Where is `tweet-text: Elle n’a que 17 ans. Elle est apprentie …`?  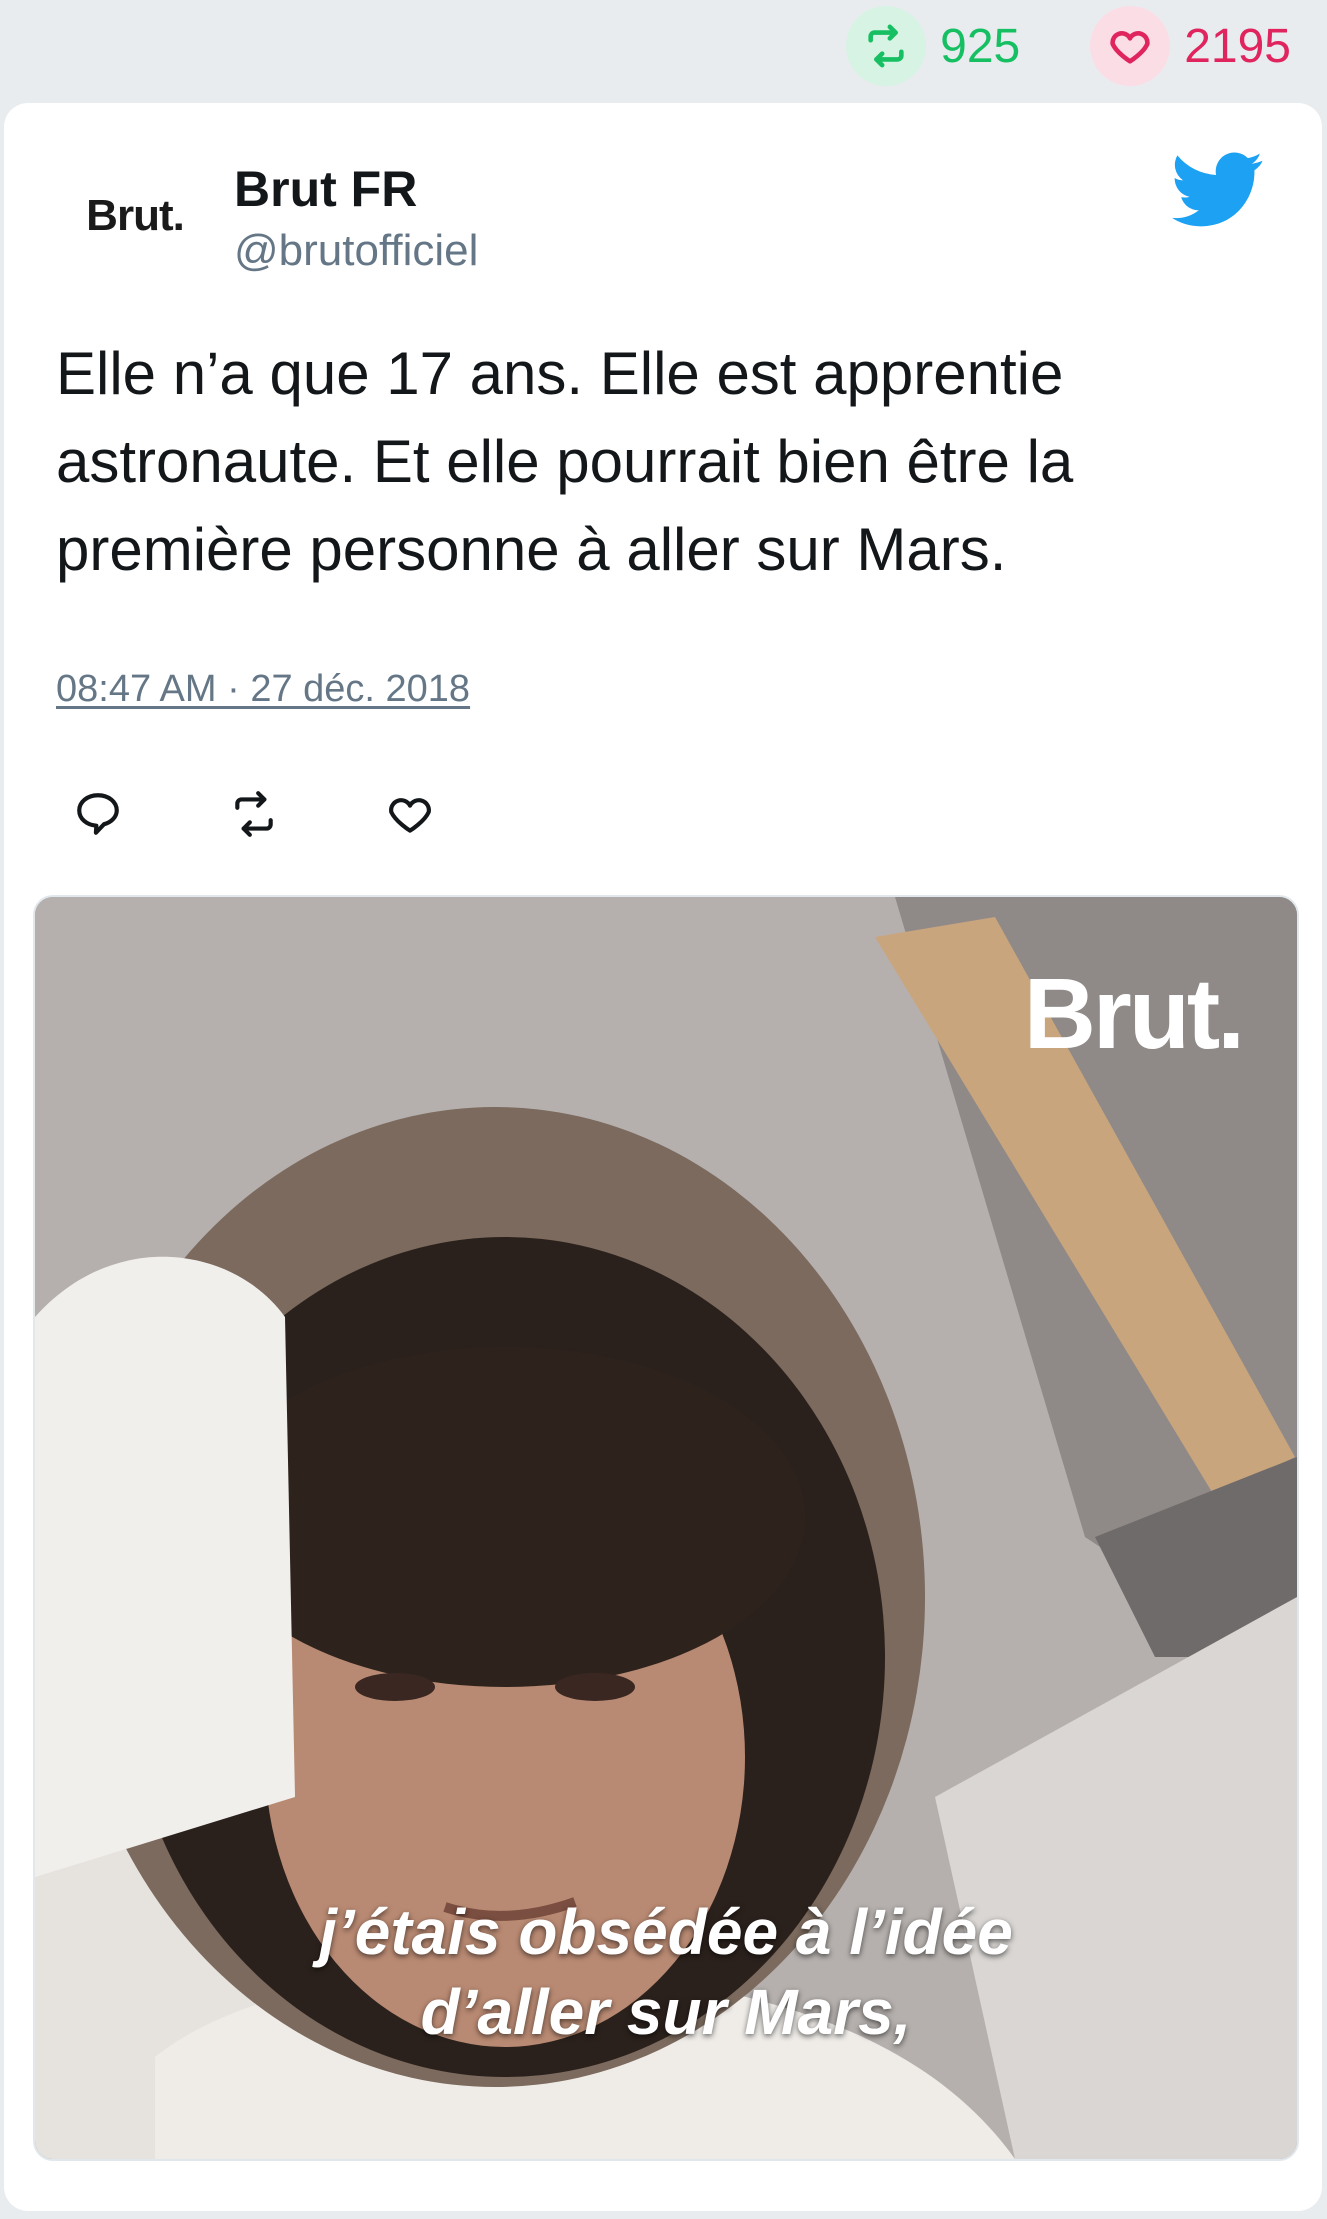 tweet-text: Elle n’a que 17 ans. Elle est apprentie … is located at coordinates (565, 461).